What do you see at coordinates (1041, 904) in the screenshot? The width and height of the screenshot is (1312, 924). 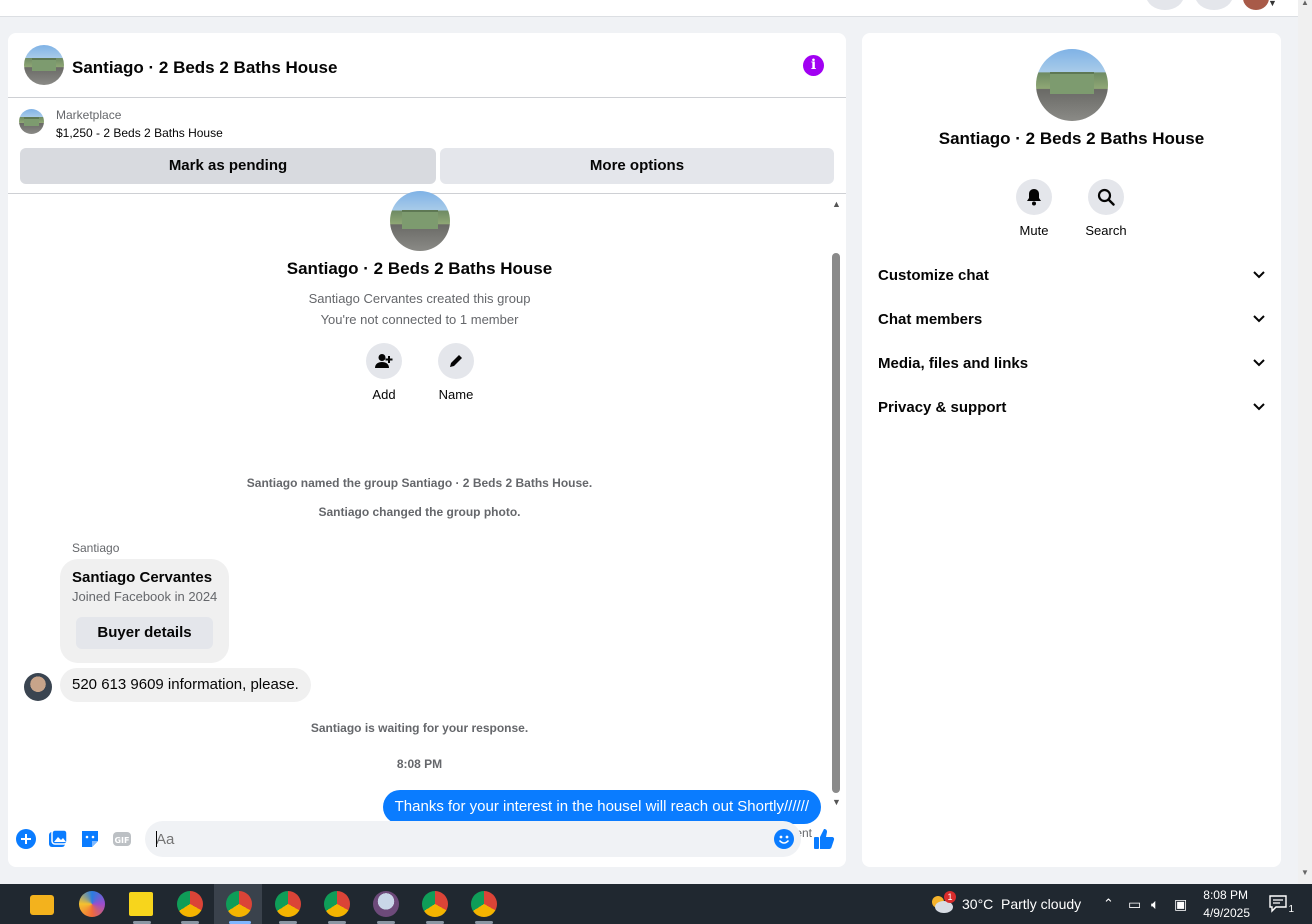 I see `weather-description: Partly cloudy` at bounding box center [1041, 904].